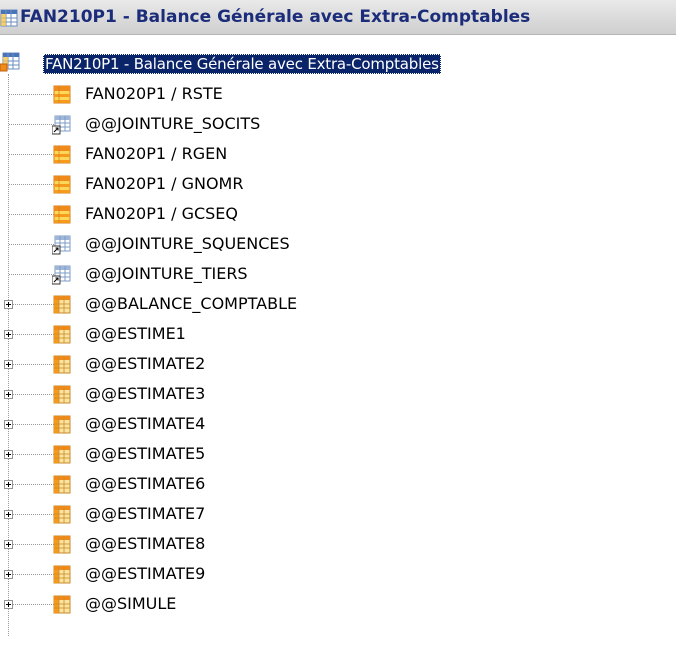 Image resolution: width=676 pixels, height=653 pixels. I want to click on tree-item: @@ESTIMATE2, so click(338, 365).